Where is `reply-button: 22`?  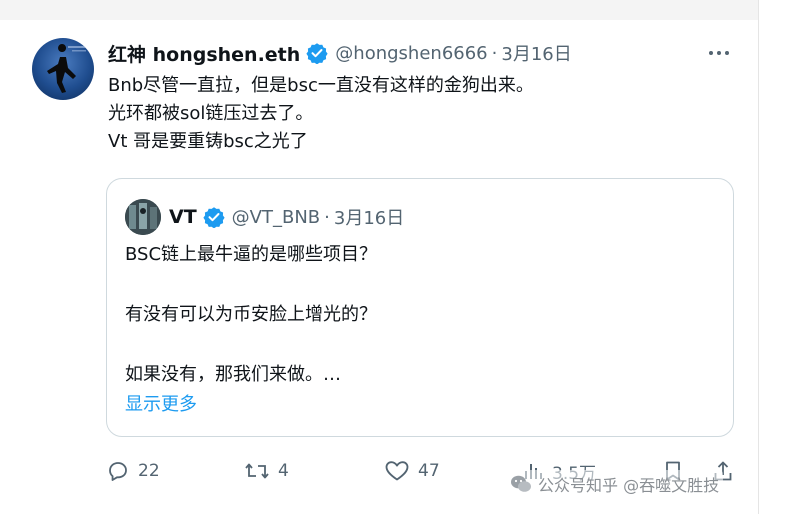
reply-button: 22 is located at coordinates (133, 471).